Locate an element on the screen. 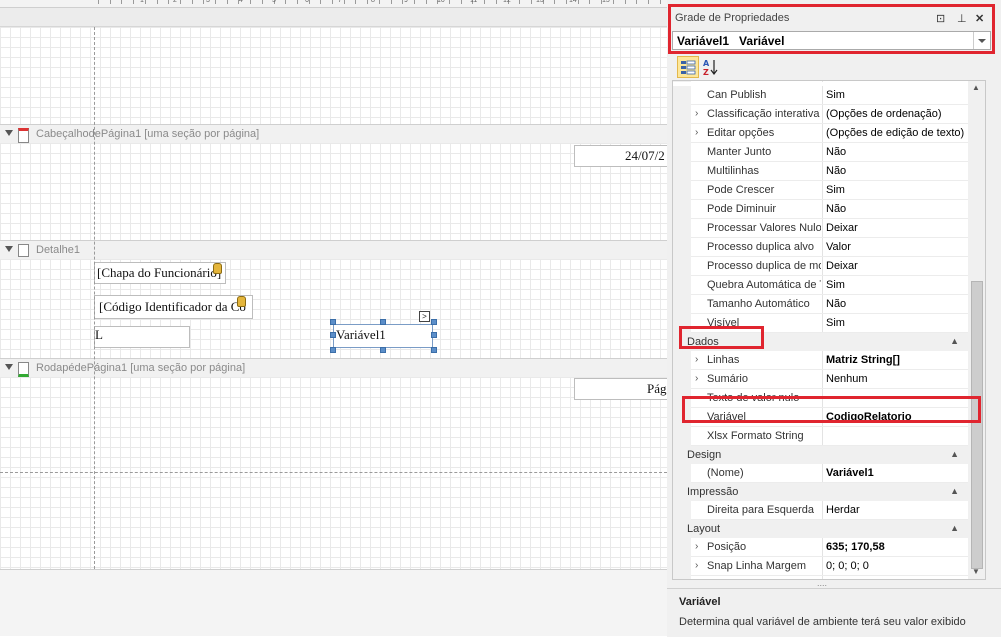 The image size is (1001, 637). close-icon: ✕ is located at coordinates (979, 18).